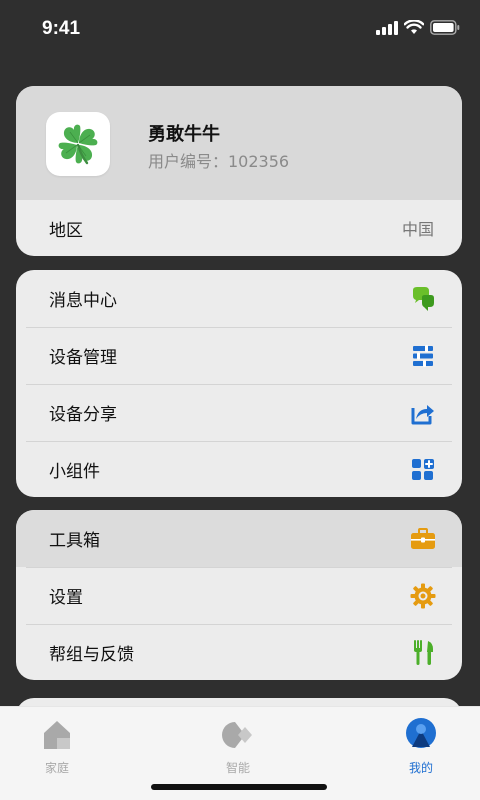 This screenshot has width=480, height=800. I want to click on menu-item-label: 设备管理, so click(83, 358).